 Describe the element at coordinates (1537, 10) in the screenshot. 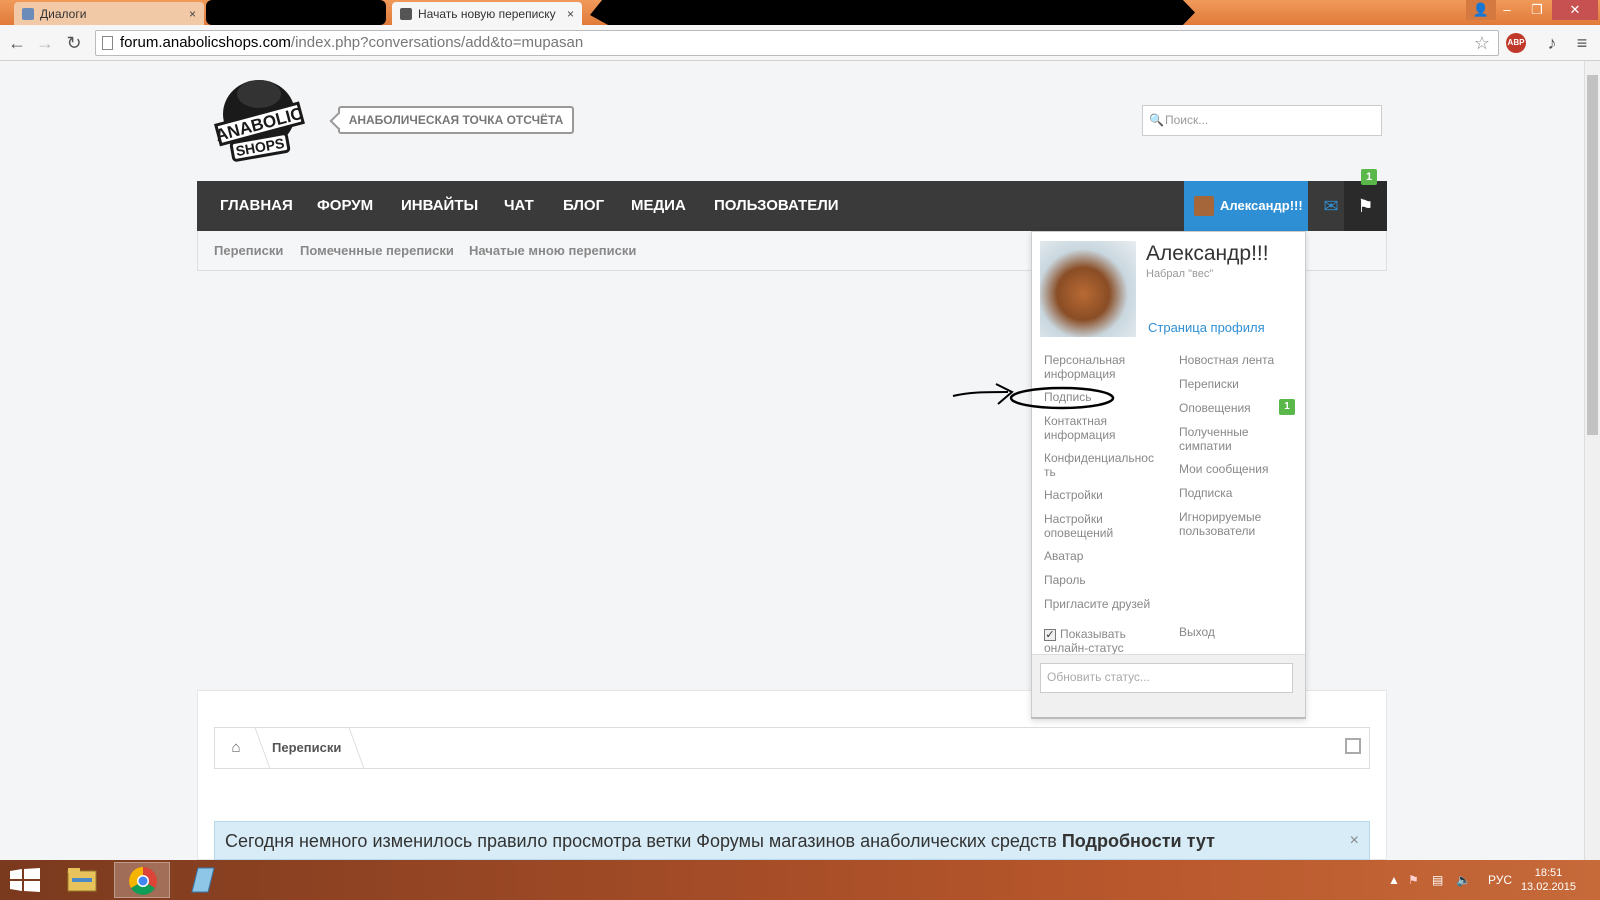

I see `restore-button: ❐` at that location.